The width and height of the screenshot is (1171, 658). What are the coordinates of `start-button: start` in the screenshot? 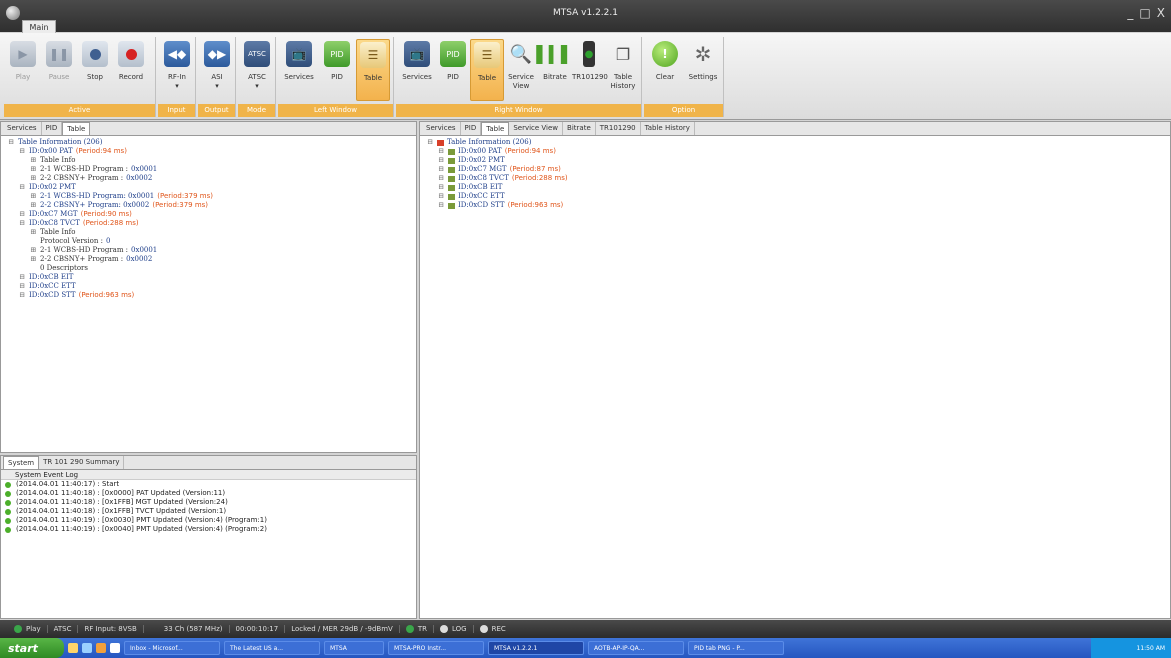 It's located at (32, 648).